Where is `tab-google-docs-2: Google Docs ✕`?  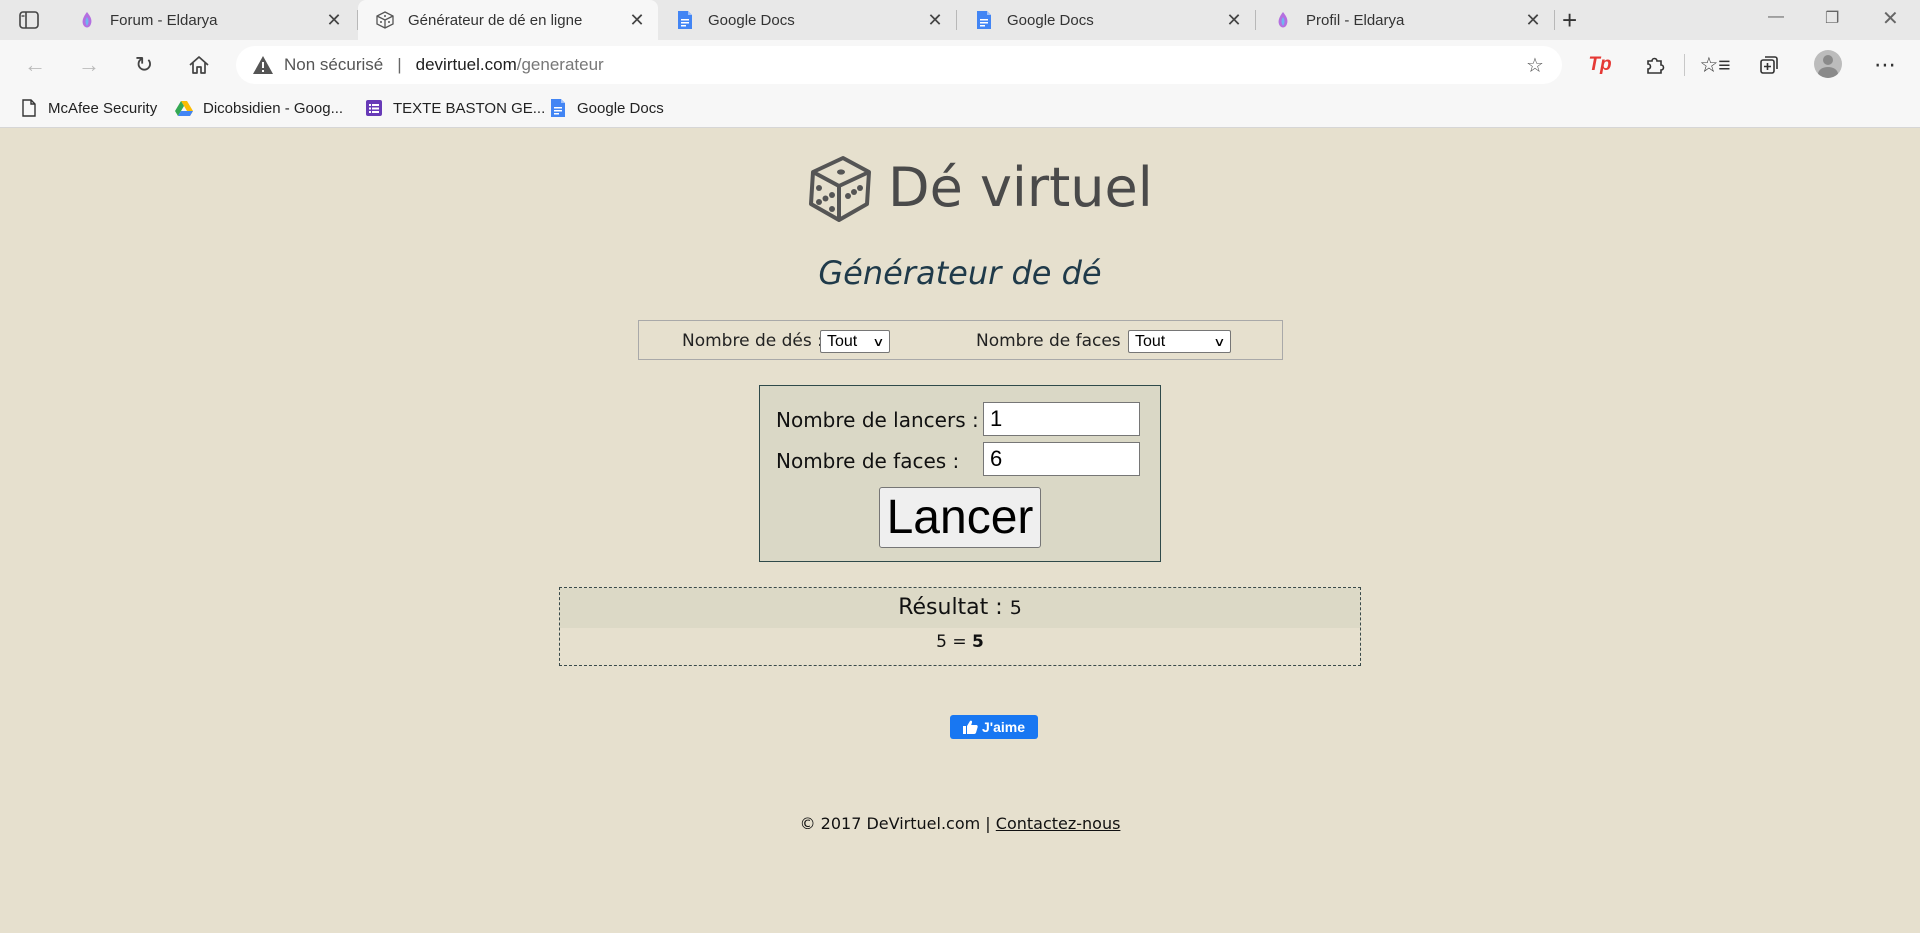 tab-google-docs-2: Google Docs ✕ is located at coordinates (1106, 20).